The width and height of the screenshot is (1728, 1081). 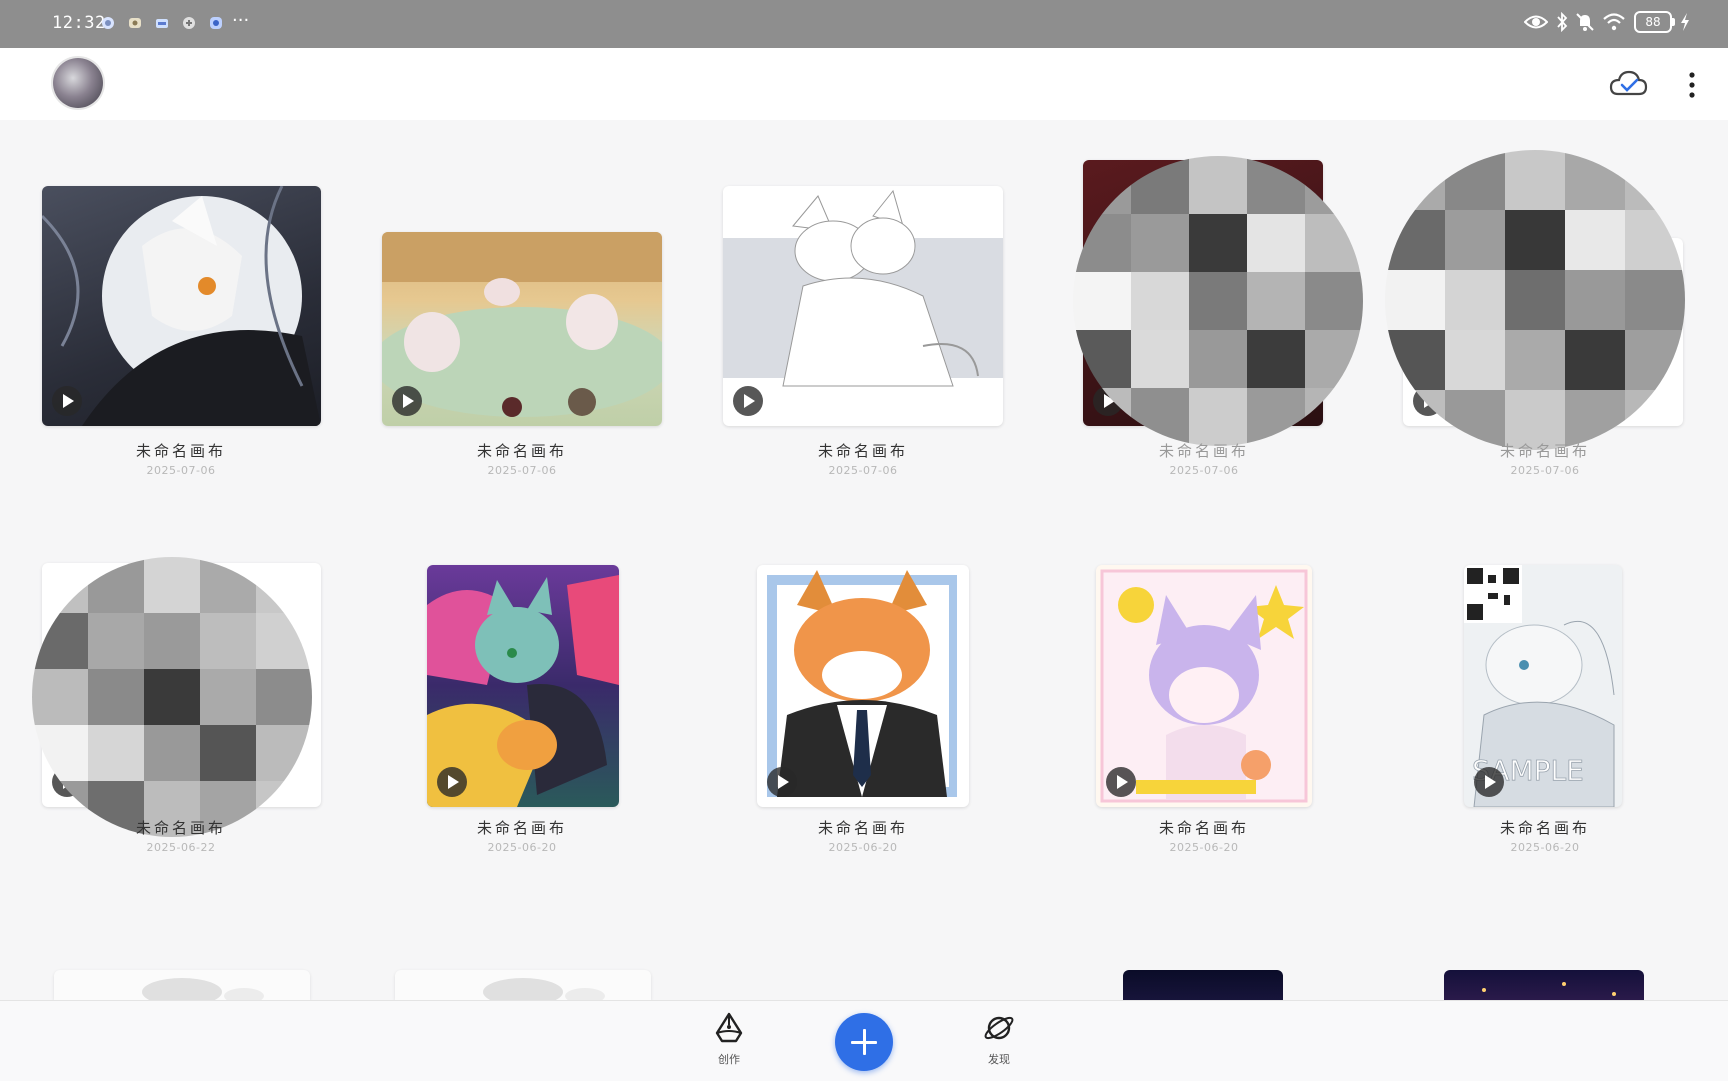 What do you see at coordinates (729, 1027) in the screenshot?
I see `pen-icon` at bounding box center [729, 1027].